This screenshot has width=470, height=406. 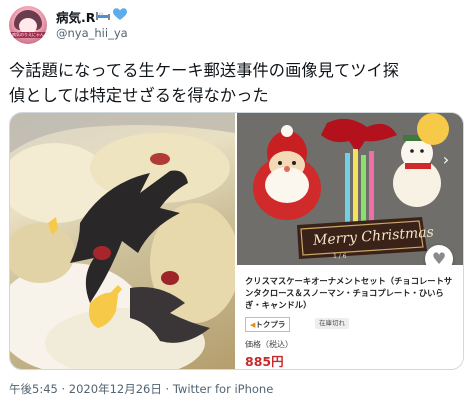 I want to click on tweet-text-line-2: 偵としては特定せざるを得なかった, so click(x=139, y=95).